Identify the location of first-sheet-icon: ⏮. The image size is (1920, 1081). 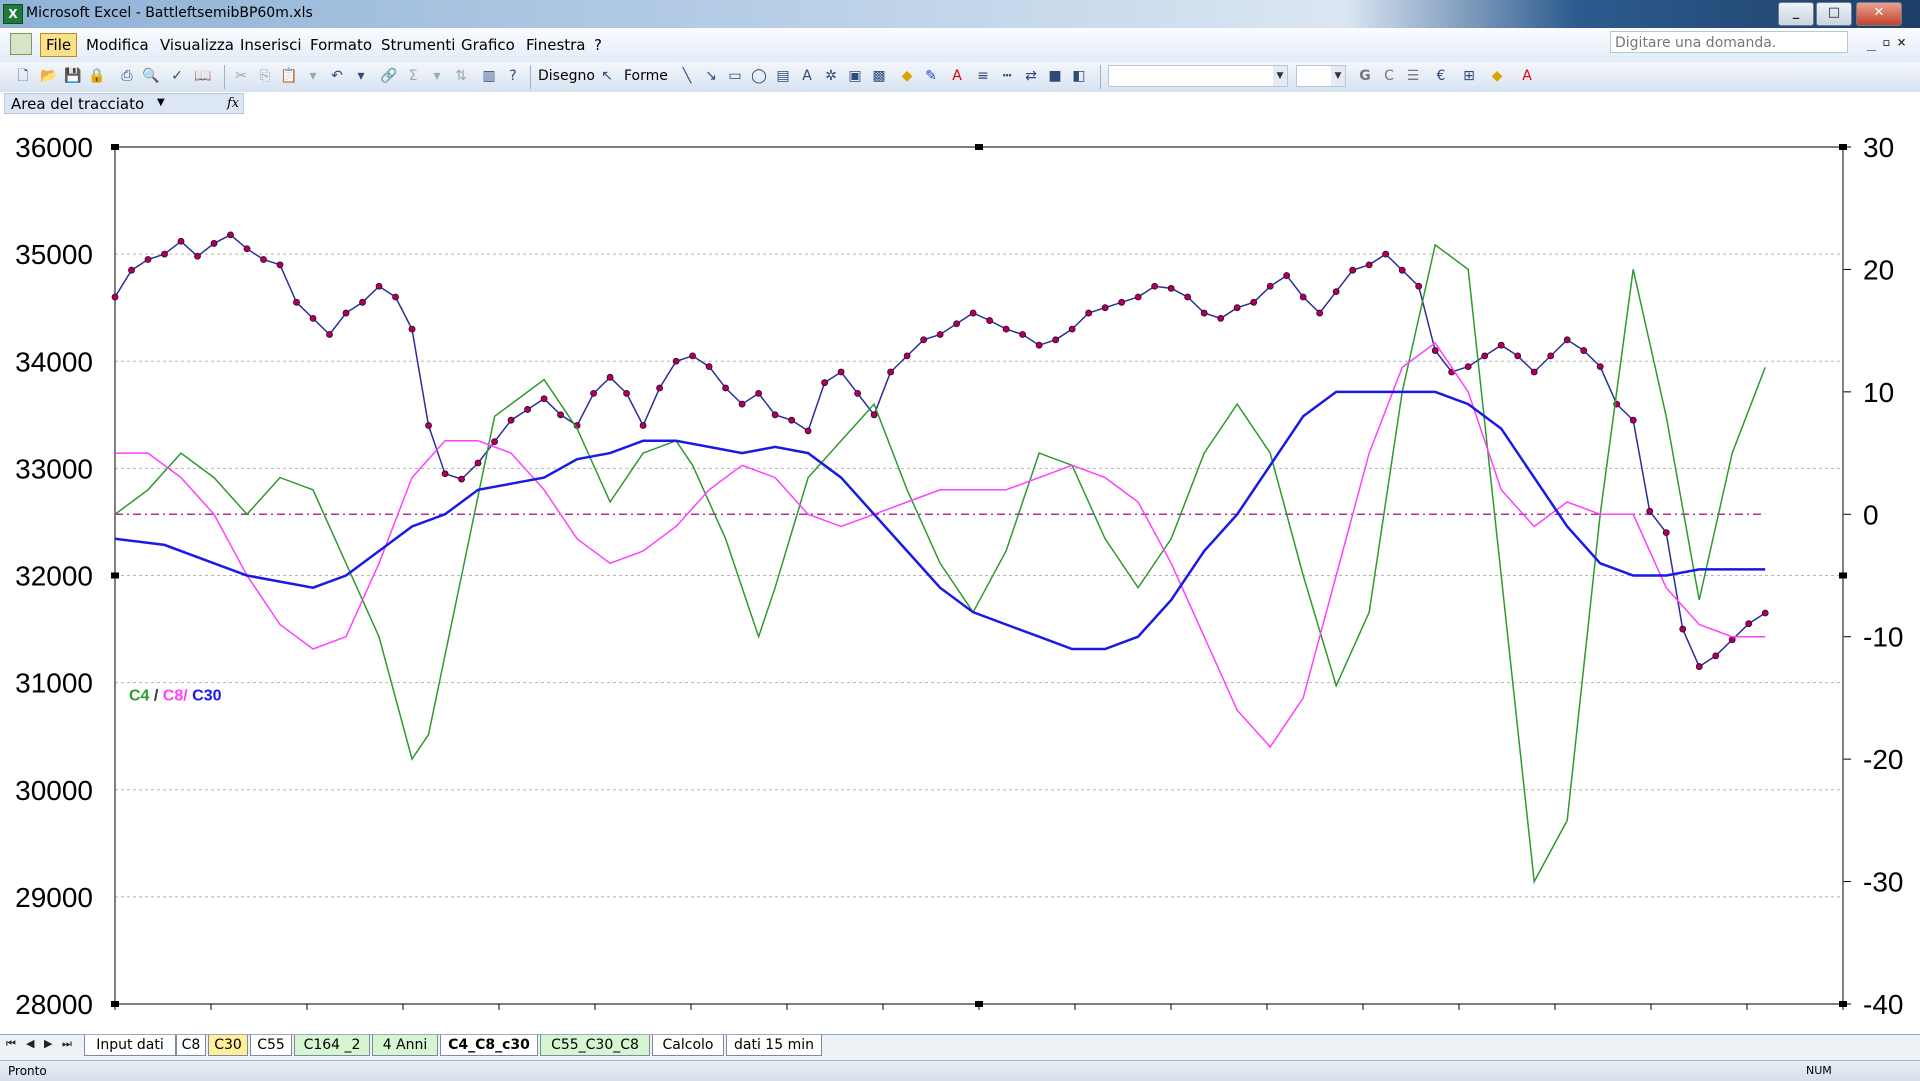
(11, 1044).